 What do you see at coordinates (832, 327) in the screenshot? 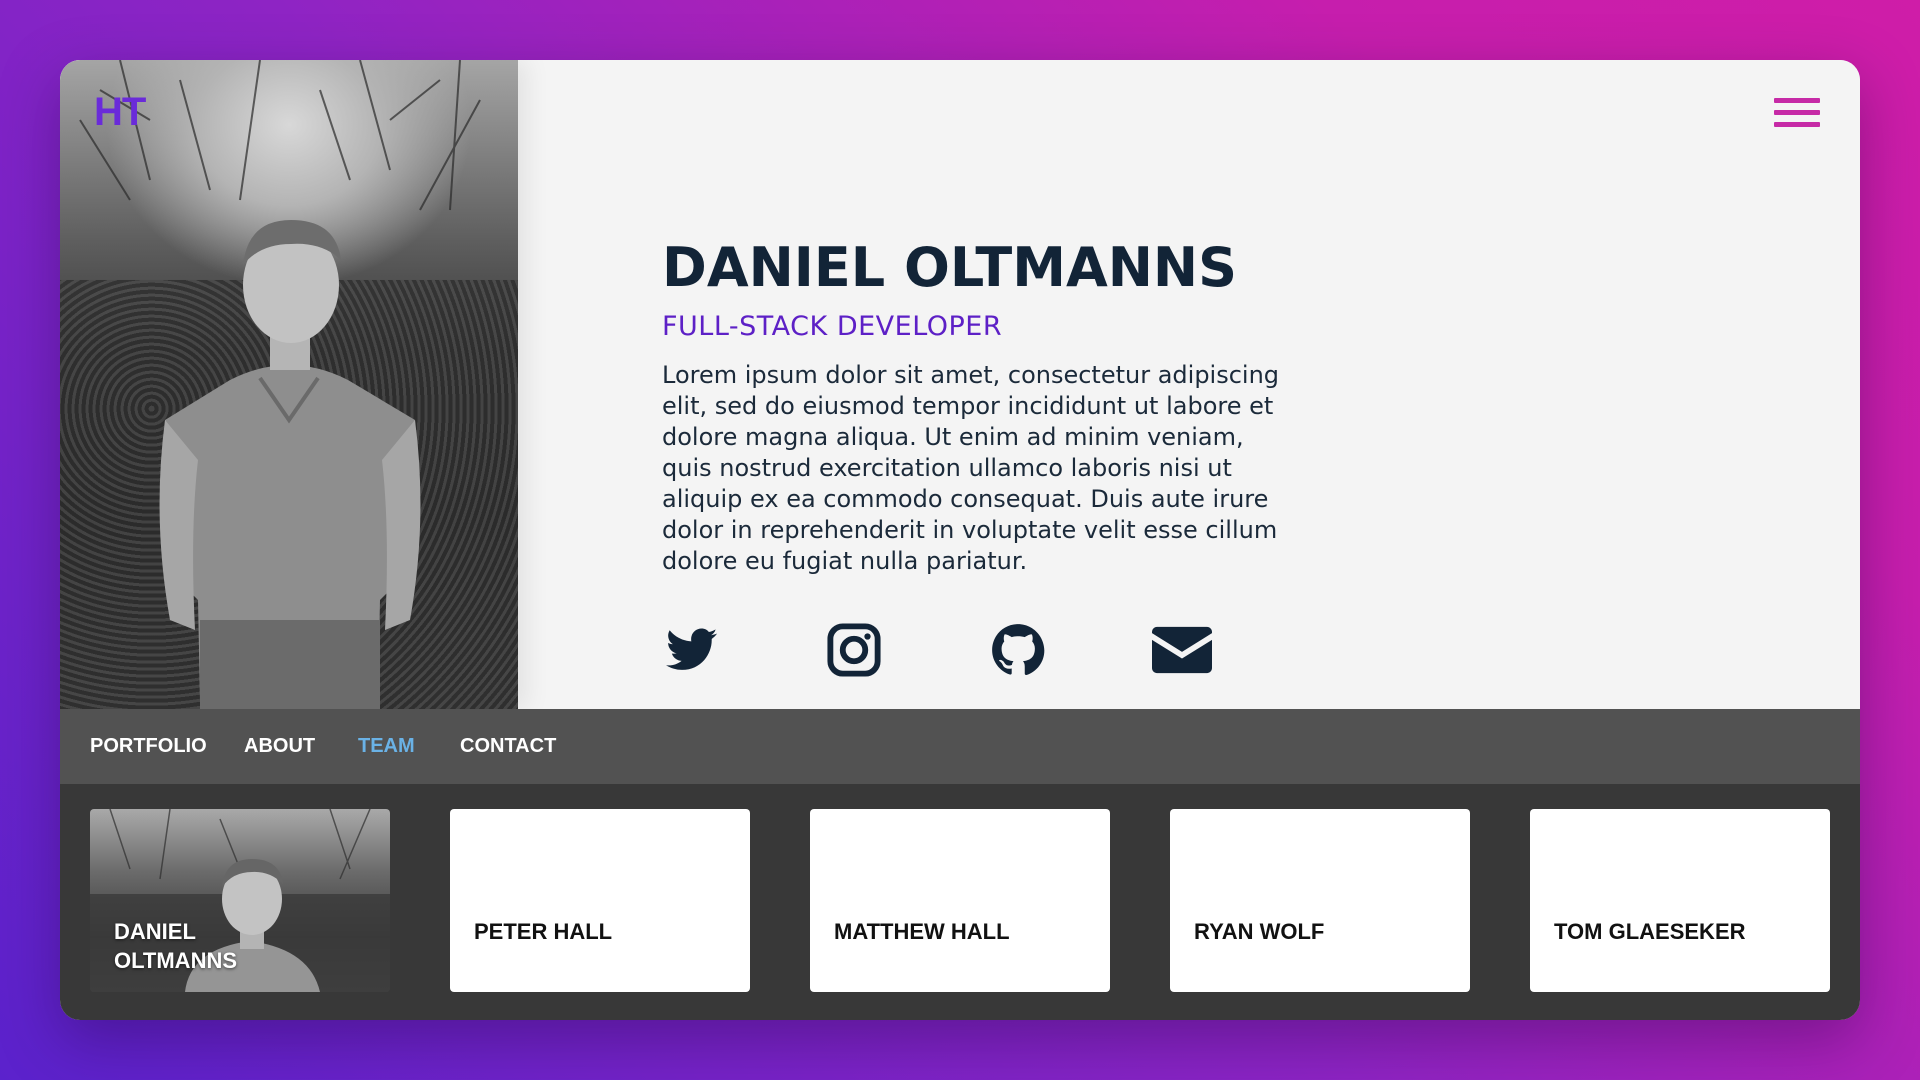
I see `profile-role: FULL-STACK DEVELOPER` at bounding box center [832, 327].